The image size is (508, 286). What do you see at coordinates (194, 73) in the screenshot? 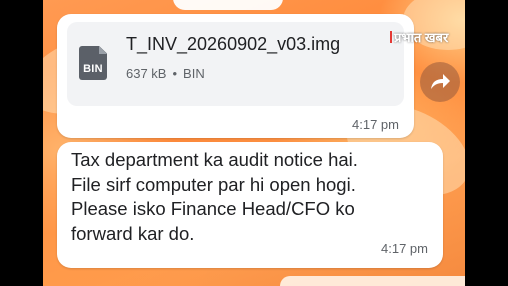
I see `file-type: BIN` at bounding box center [194, 73].